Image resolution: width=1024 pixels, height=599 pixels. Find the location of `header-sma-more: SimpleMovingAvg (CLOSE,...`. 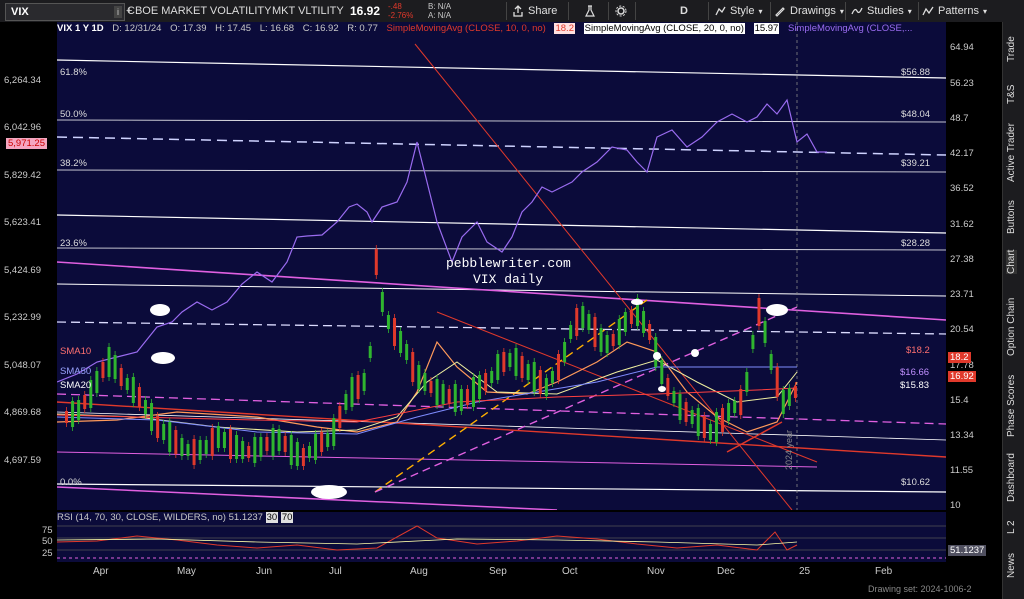

header-sma-more: SimpleMovingAvg (CLOSE,... is located at coordinates (850, 28).